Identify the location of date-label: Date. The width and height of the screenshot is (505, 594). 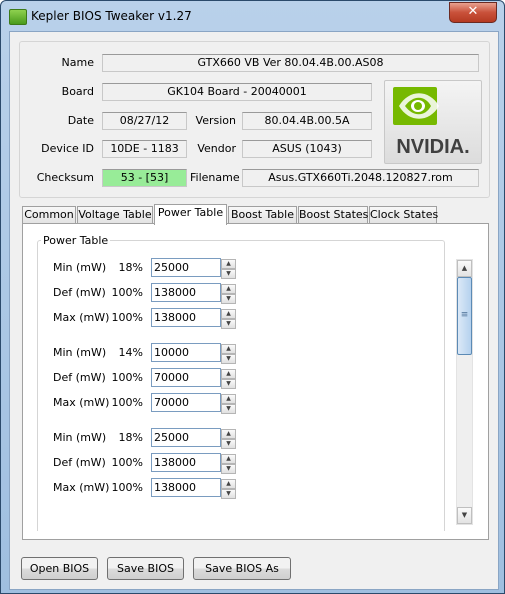
(80, 120).